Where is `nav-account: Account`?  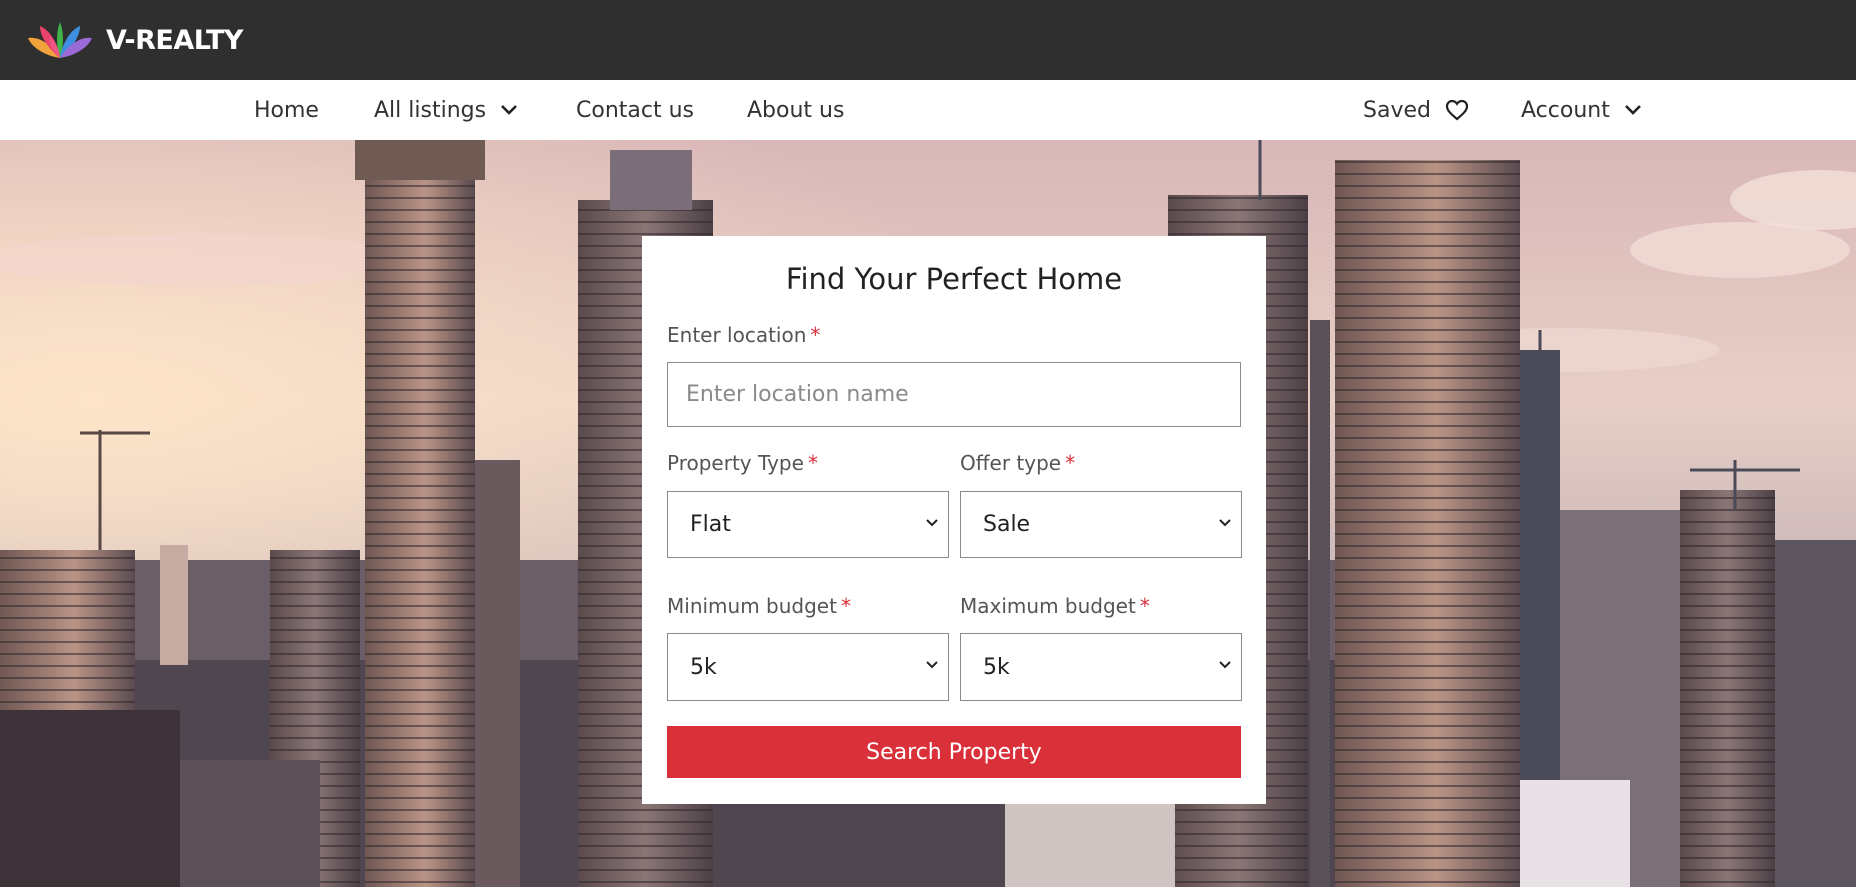 nav-account: Account is located at coordinates (1581, 110).